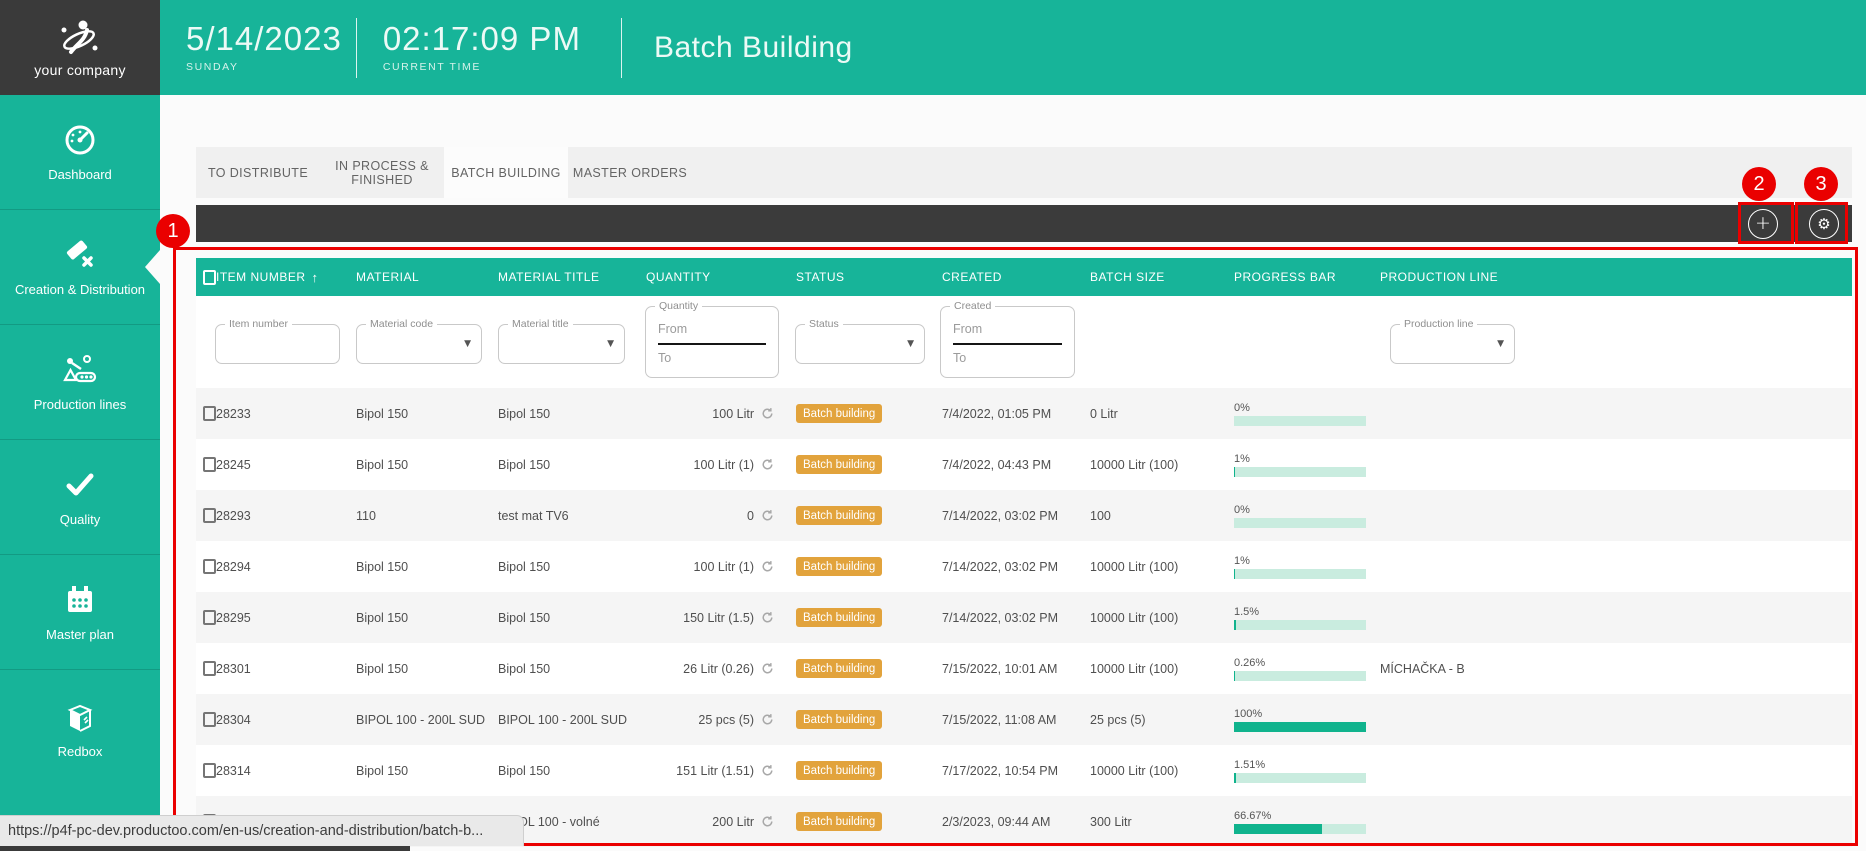  What do you see at coordinates (80, 267) in the screenshot?
I see `sidebar-item-creation-distribution: Creation & Distribution` at bounding box center [80, 267].